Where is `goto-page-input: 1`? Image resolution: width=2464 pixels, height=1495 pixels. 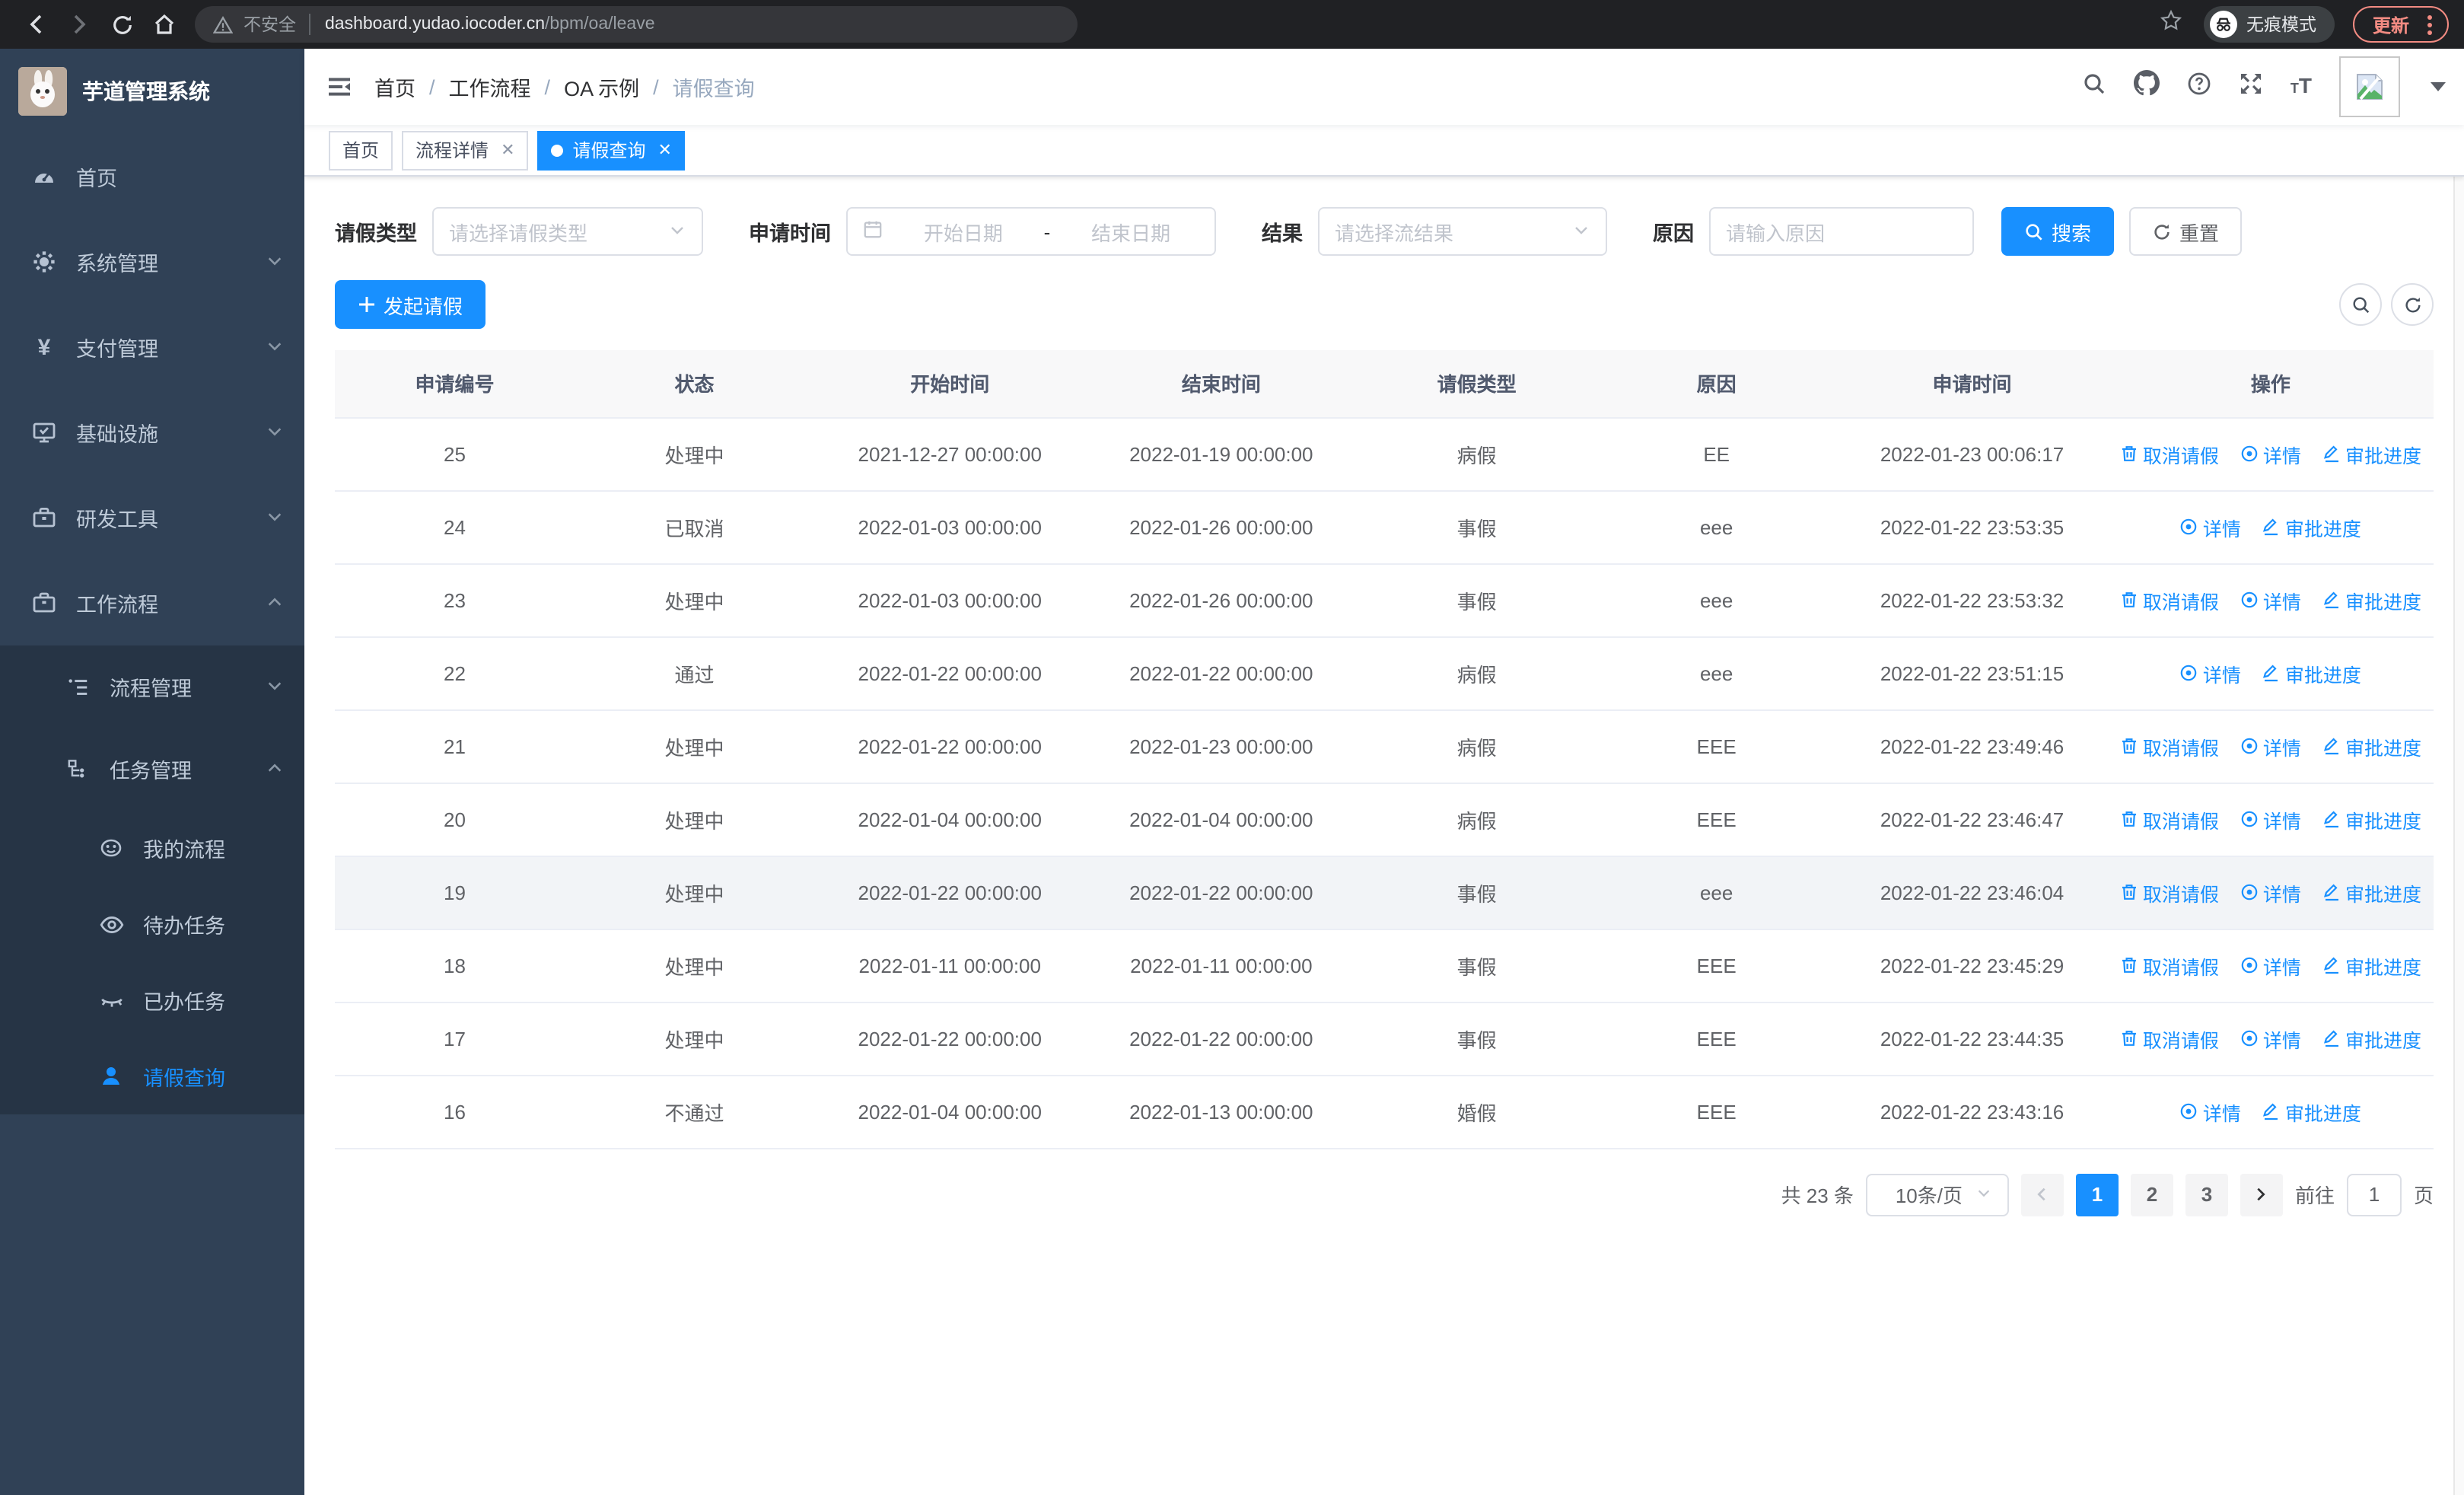
goto-page-input: 1 is located at coordinates (2374, 1195).